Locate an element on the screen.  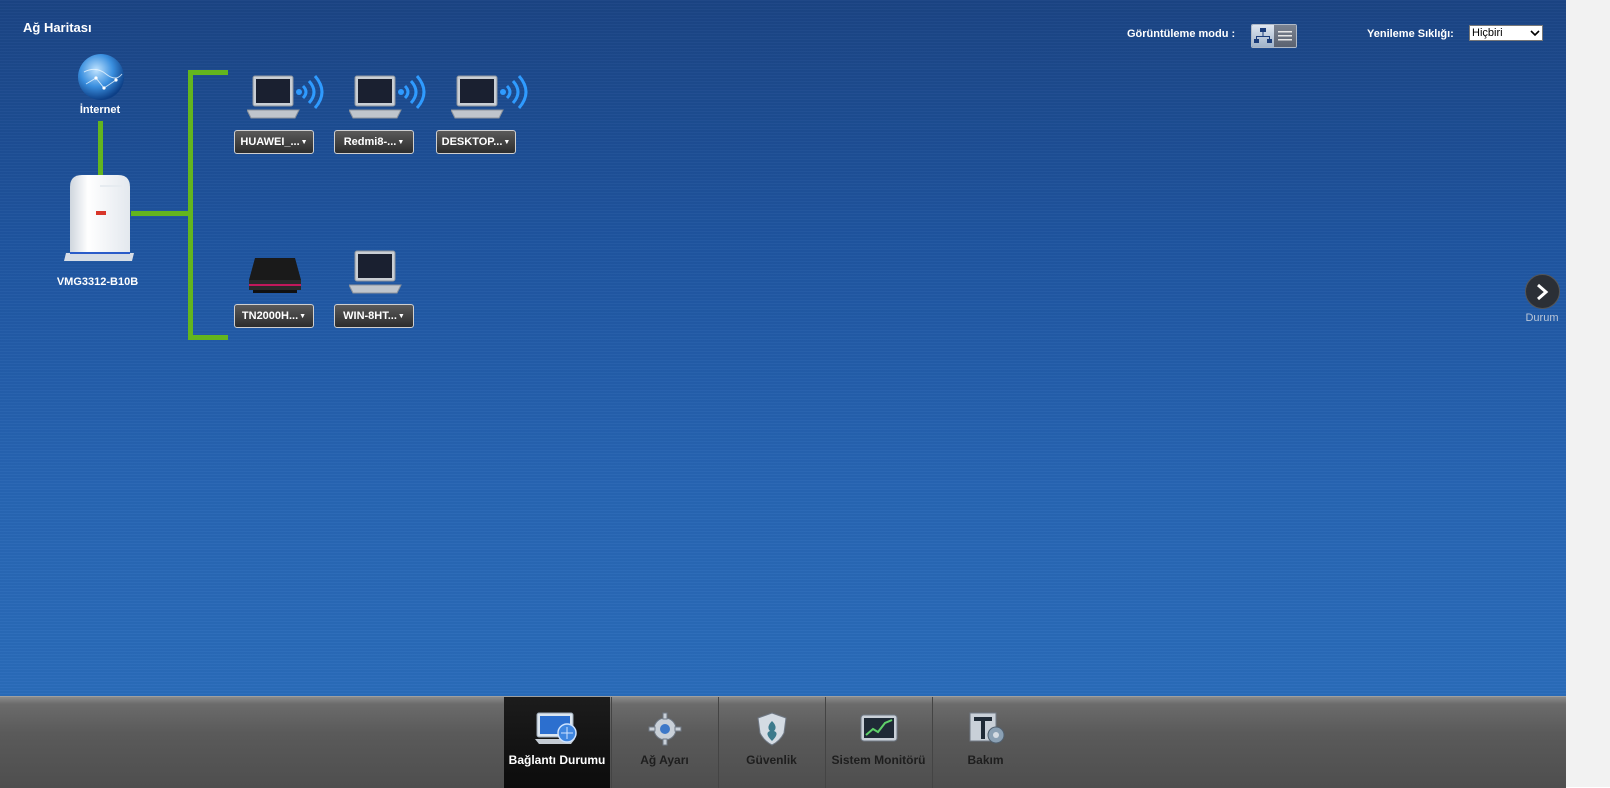
side-nav-status: Durum is located at coordinates (1542, 299).